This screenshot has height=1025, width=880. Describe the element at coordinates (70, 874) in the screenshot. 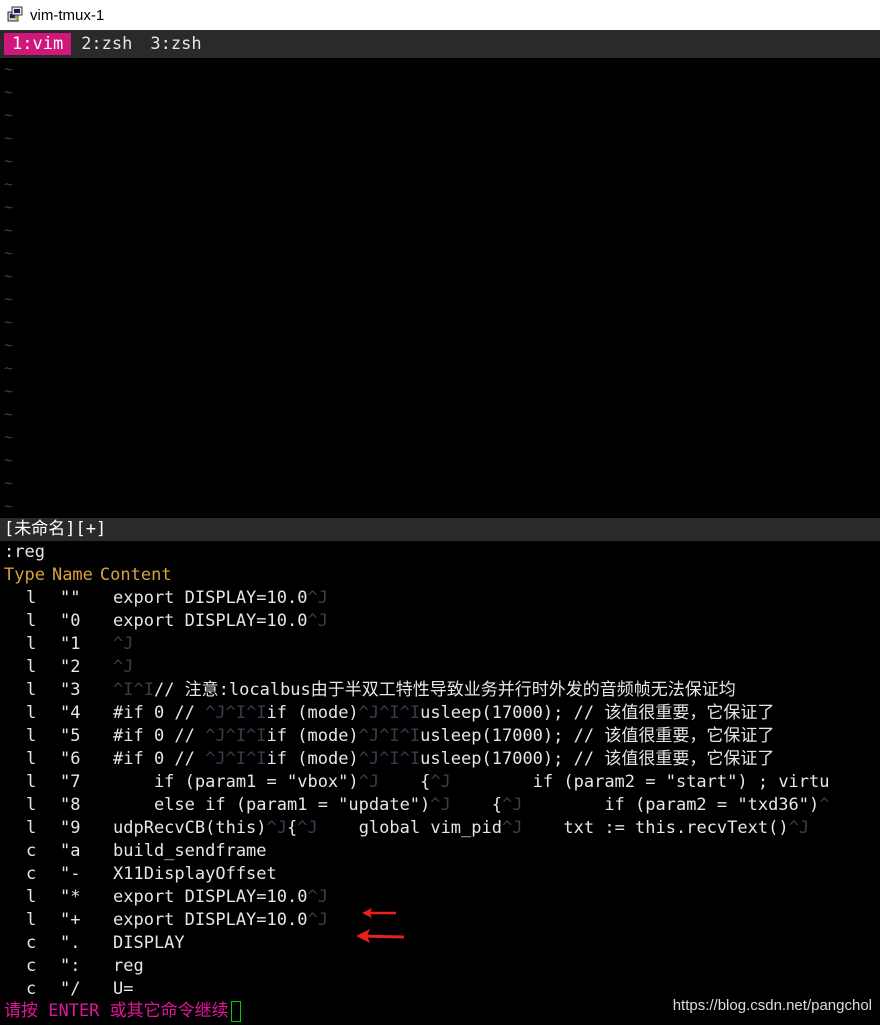

I see `register-name: "-` at that location.